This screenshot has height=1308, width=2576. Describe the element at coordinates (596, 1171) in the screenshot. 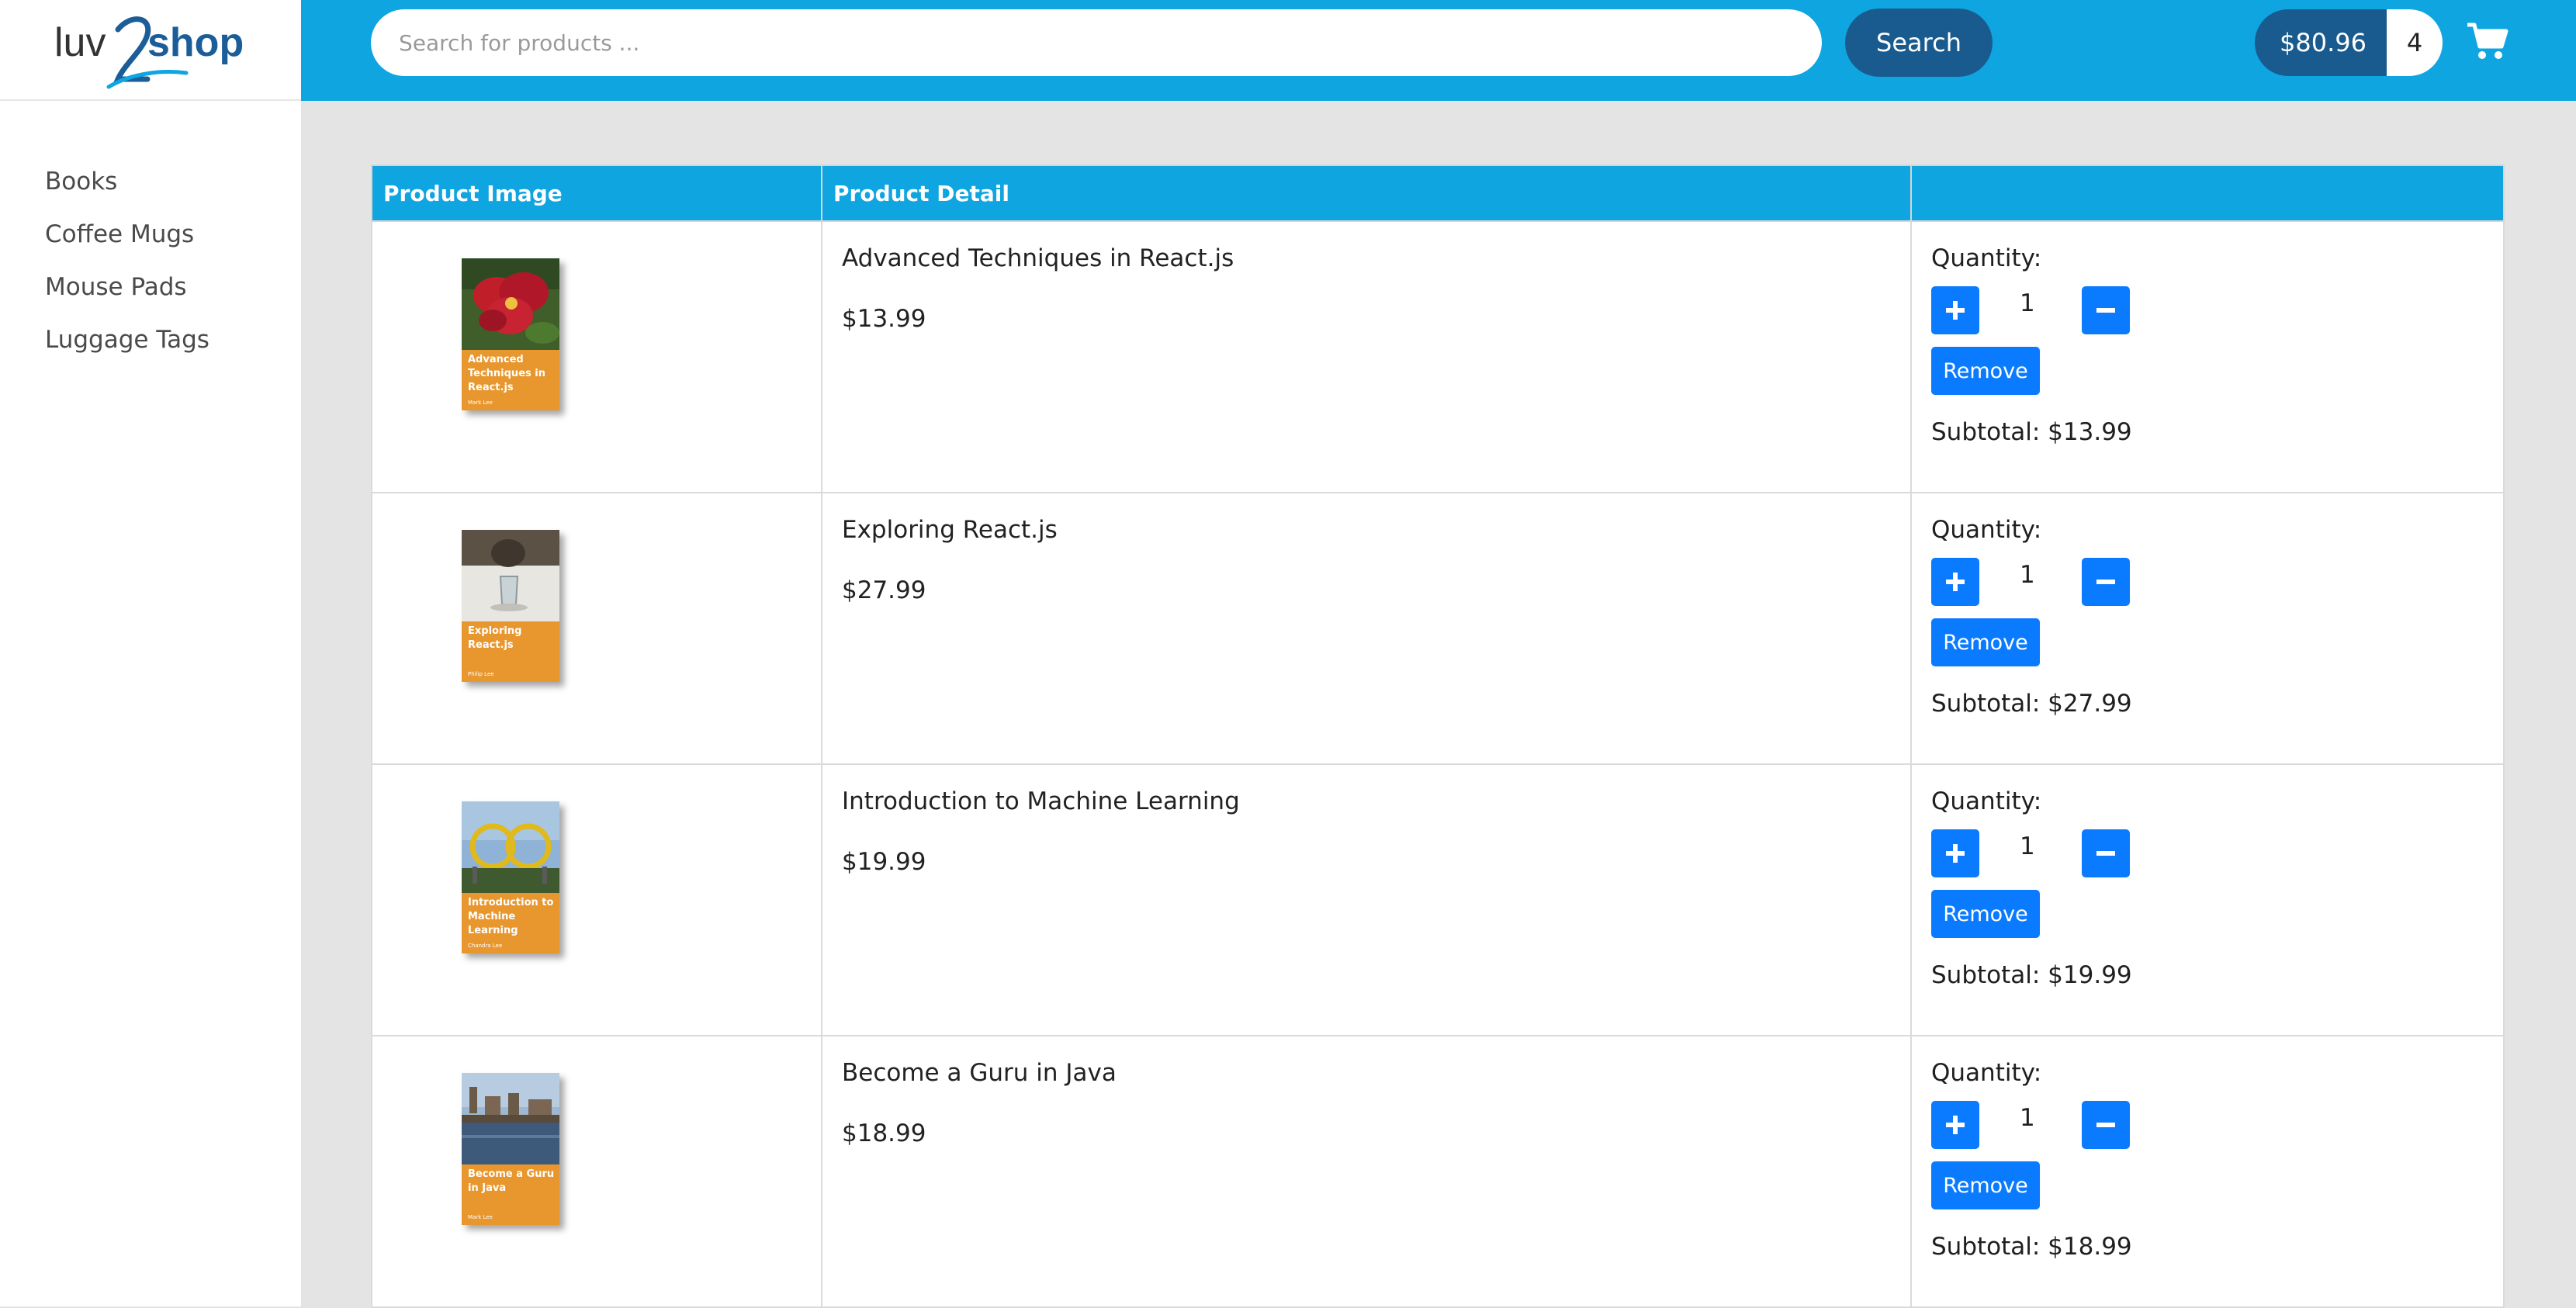

I see `product-image-cell: Become a Guru in Java Mark Lee` at that location.